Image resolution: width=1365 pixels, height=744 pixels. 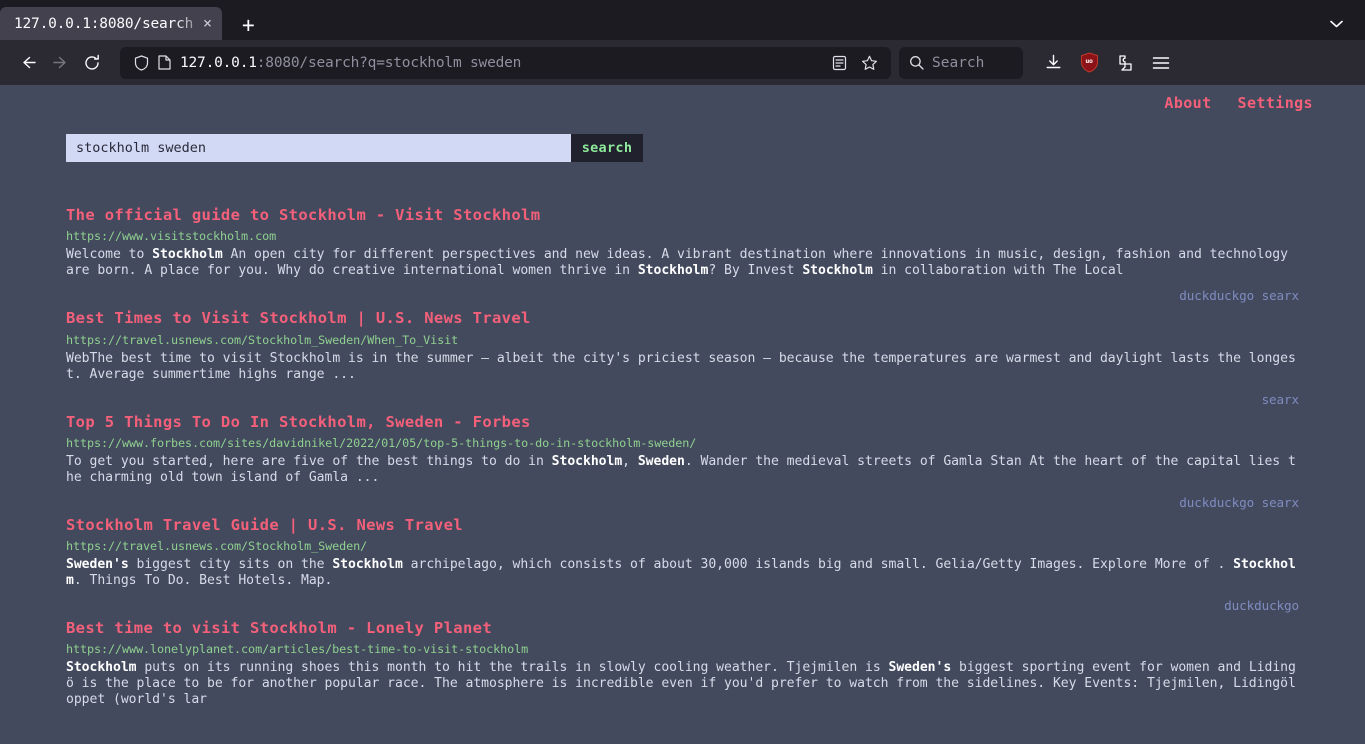 I want to click on url-text: 127.0.0.1:8080/search?q=stockholm sweden, so click(x=502, y=63).